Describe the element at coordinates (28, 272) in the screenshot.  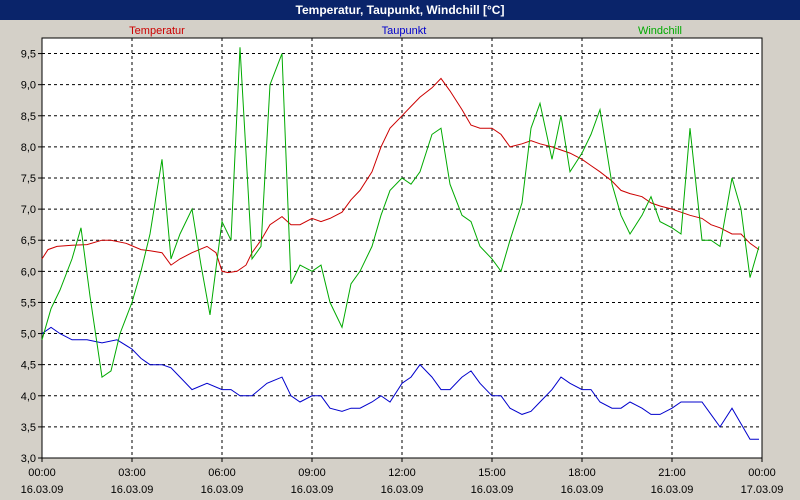
I see `y-tick-label: 6,0` at that location.